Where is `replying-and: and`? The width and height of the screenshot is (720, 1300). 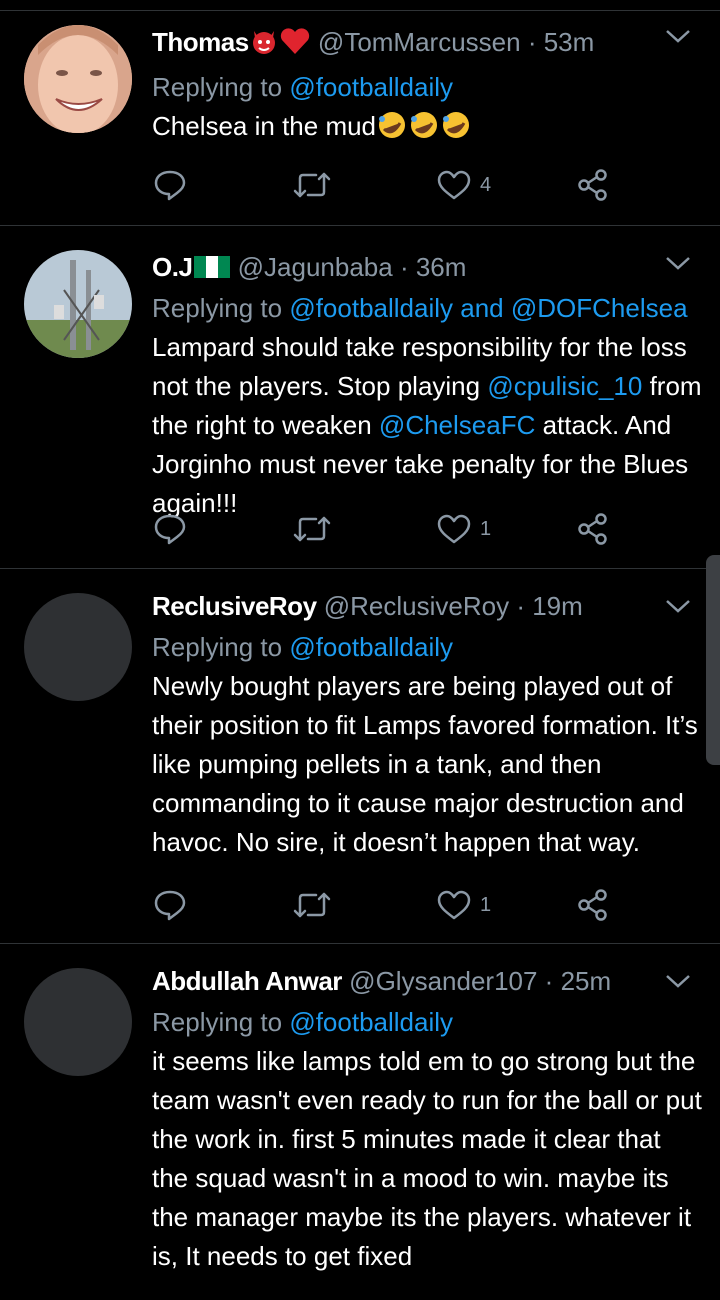
replying-and: and is located at coordinates (482, 308).